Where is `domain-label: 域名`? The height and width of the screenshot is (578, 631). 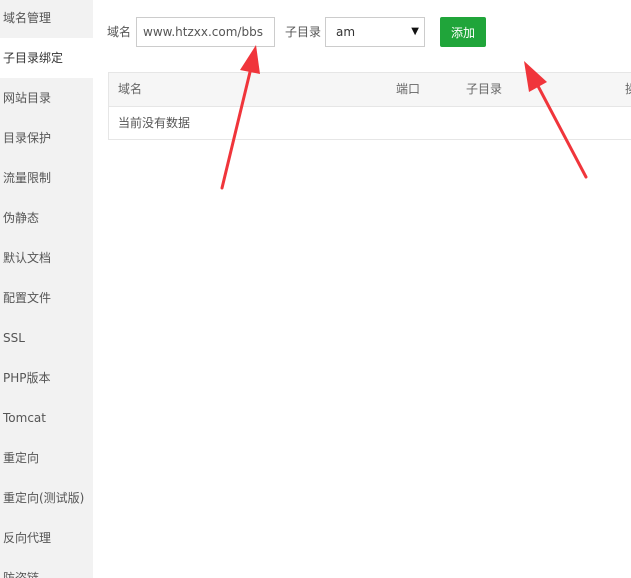
domain-label: 域名 is located at coordinates (119, 32).